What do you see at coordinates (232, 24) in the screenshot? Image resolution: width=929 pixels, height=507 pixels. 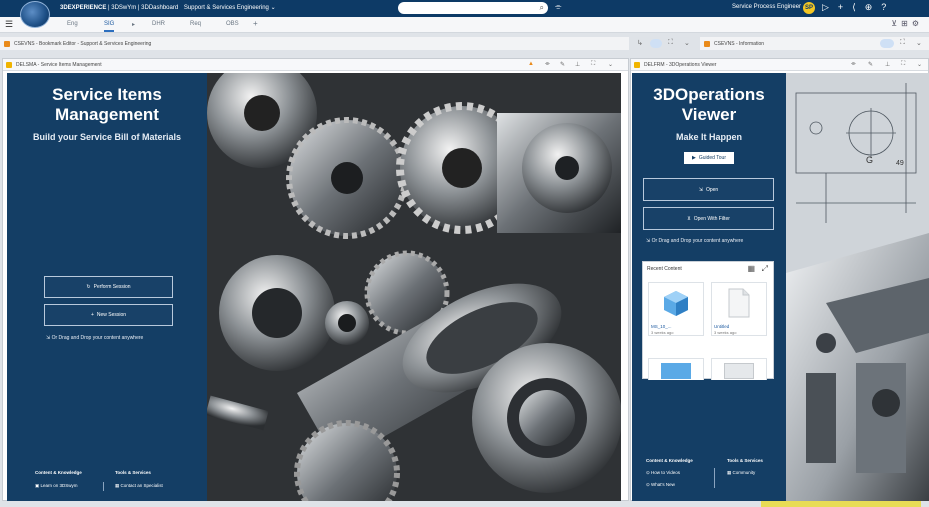 I see `tab-obs: OBS` at bounding box center [232, 24].